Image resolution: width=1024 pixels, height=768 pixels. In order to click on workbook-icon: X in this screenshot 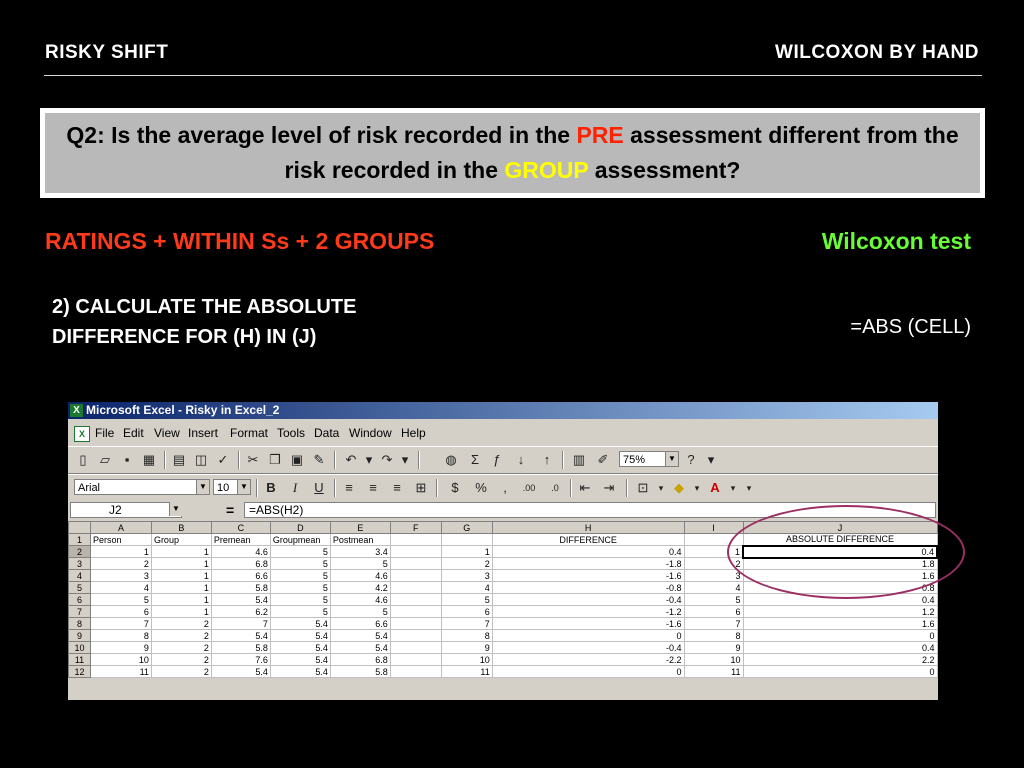, I will do `click(82, 434)`.